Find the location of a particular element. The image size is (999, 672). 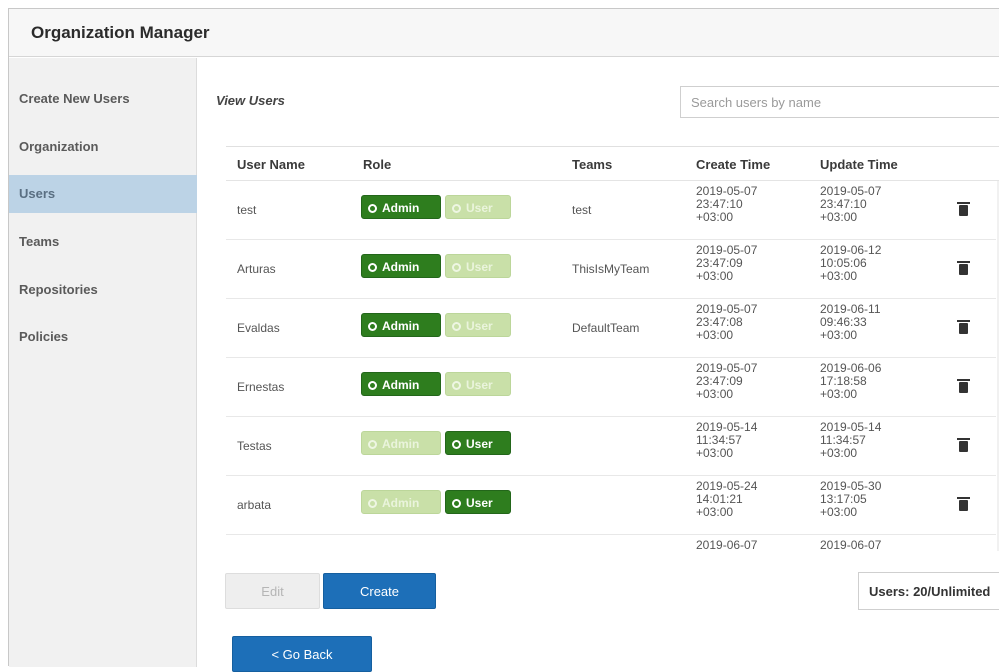

edit-button: Edit is located at coordinates (272, 591).